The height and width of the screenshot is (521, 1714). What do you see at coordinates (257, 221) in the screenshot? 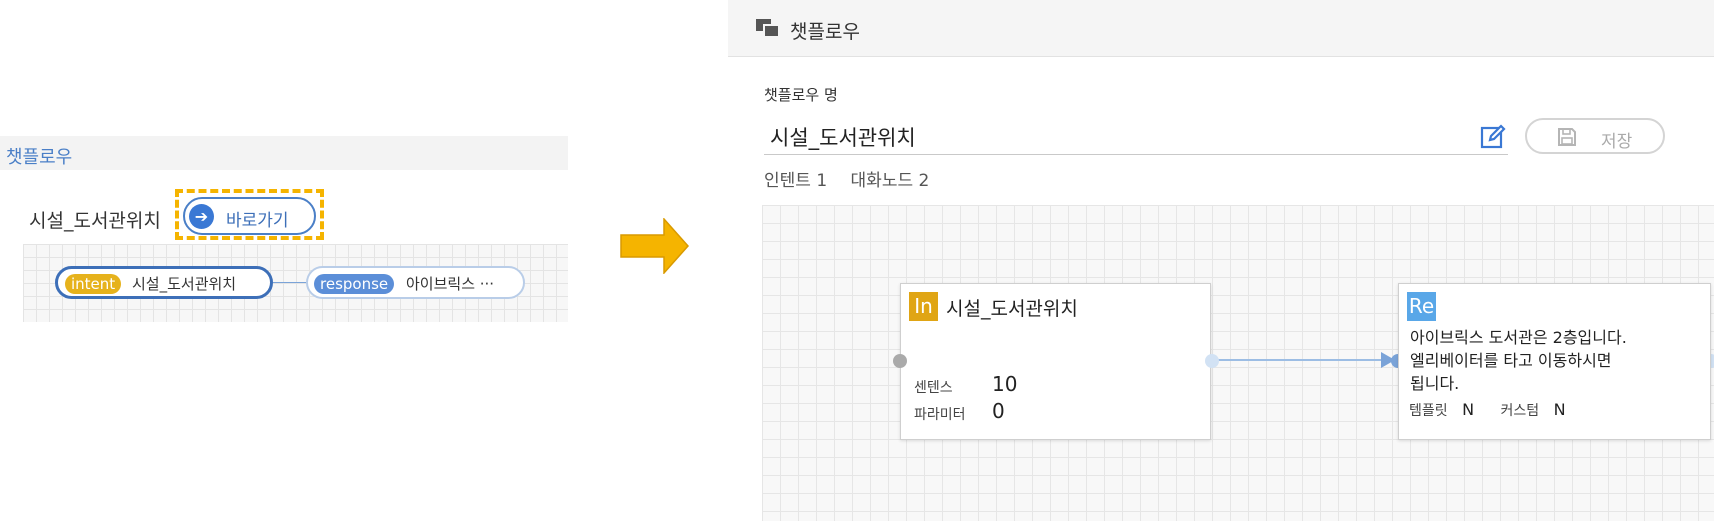
I see `shortcut-label: 바로가기` at bounding box center [257, 221].